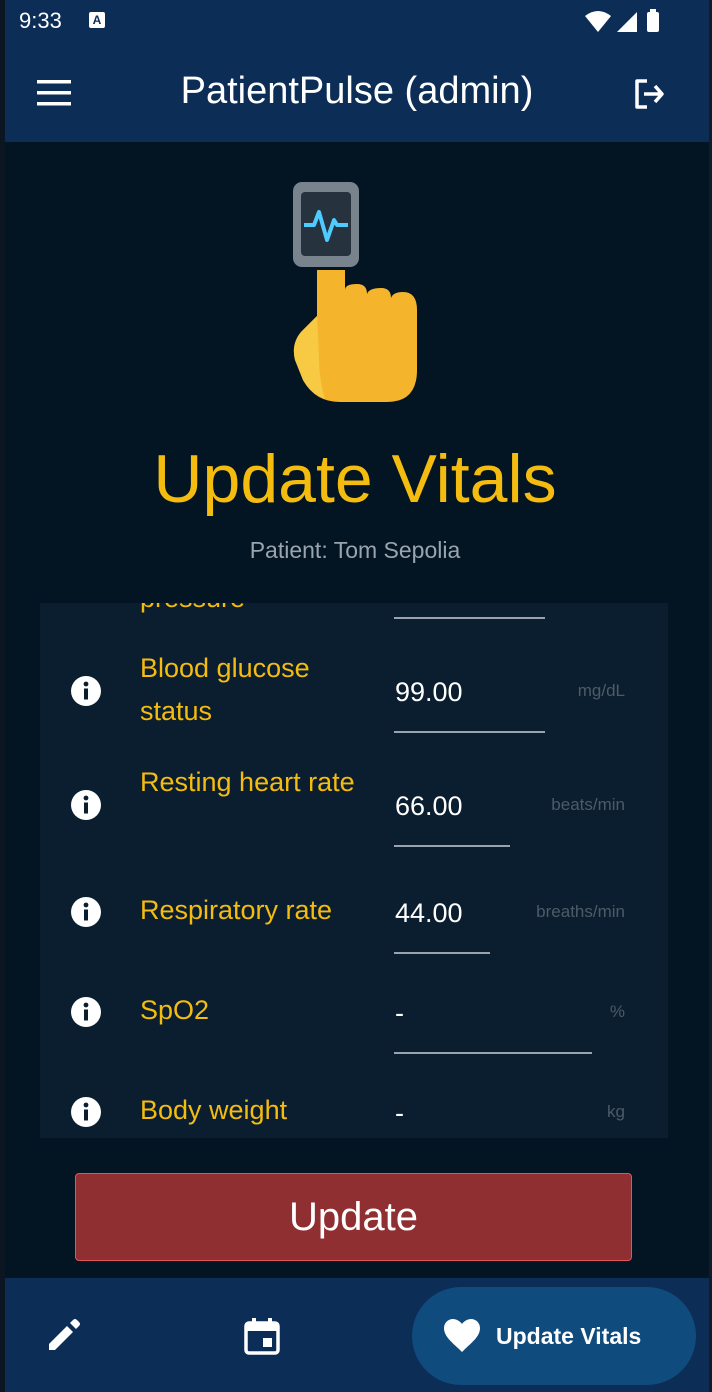 Image resolution: width=712 pixels, height=1392 pixels. Describe the element at coordinates (617, 1011) in the screenshot. I see `vital-unit: %` at that location.